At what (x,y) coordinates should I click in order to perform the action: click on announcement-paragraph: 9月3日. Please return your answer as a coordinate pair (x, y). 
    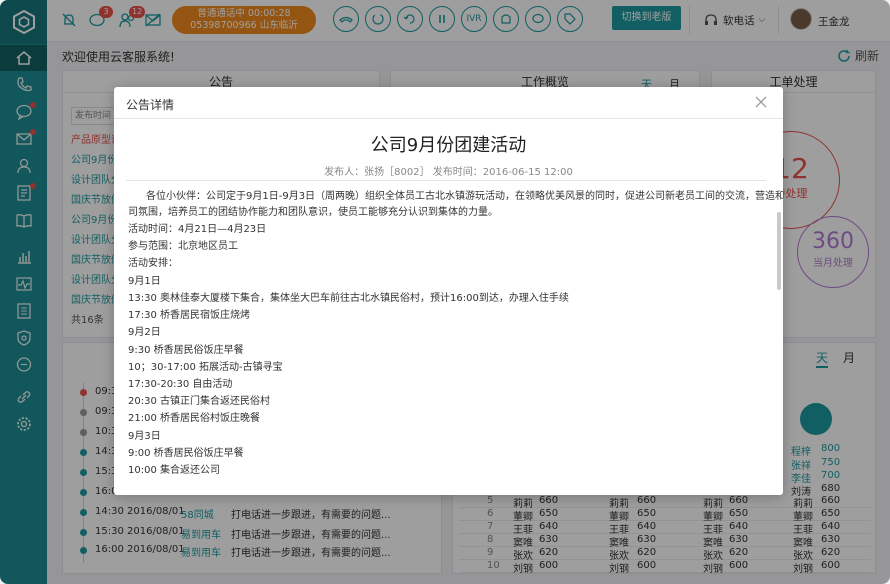
    Looking at the image, I should click on (144, 436).